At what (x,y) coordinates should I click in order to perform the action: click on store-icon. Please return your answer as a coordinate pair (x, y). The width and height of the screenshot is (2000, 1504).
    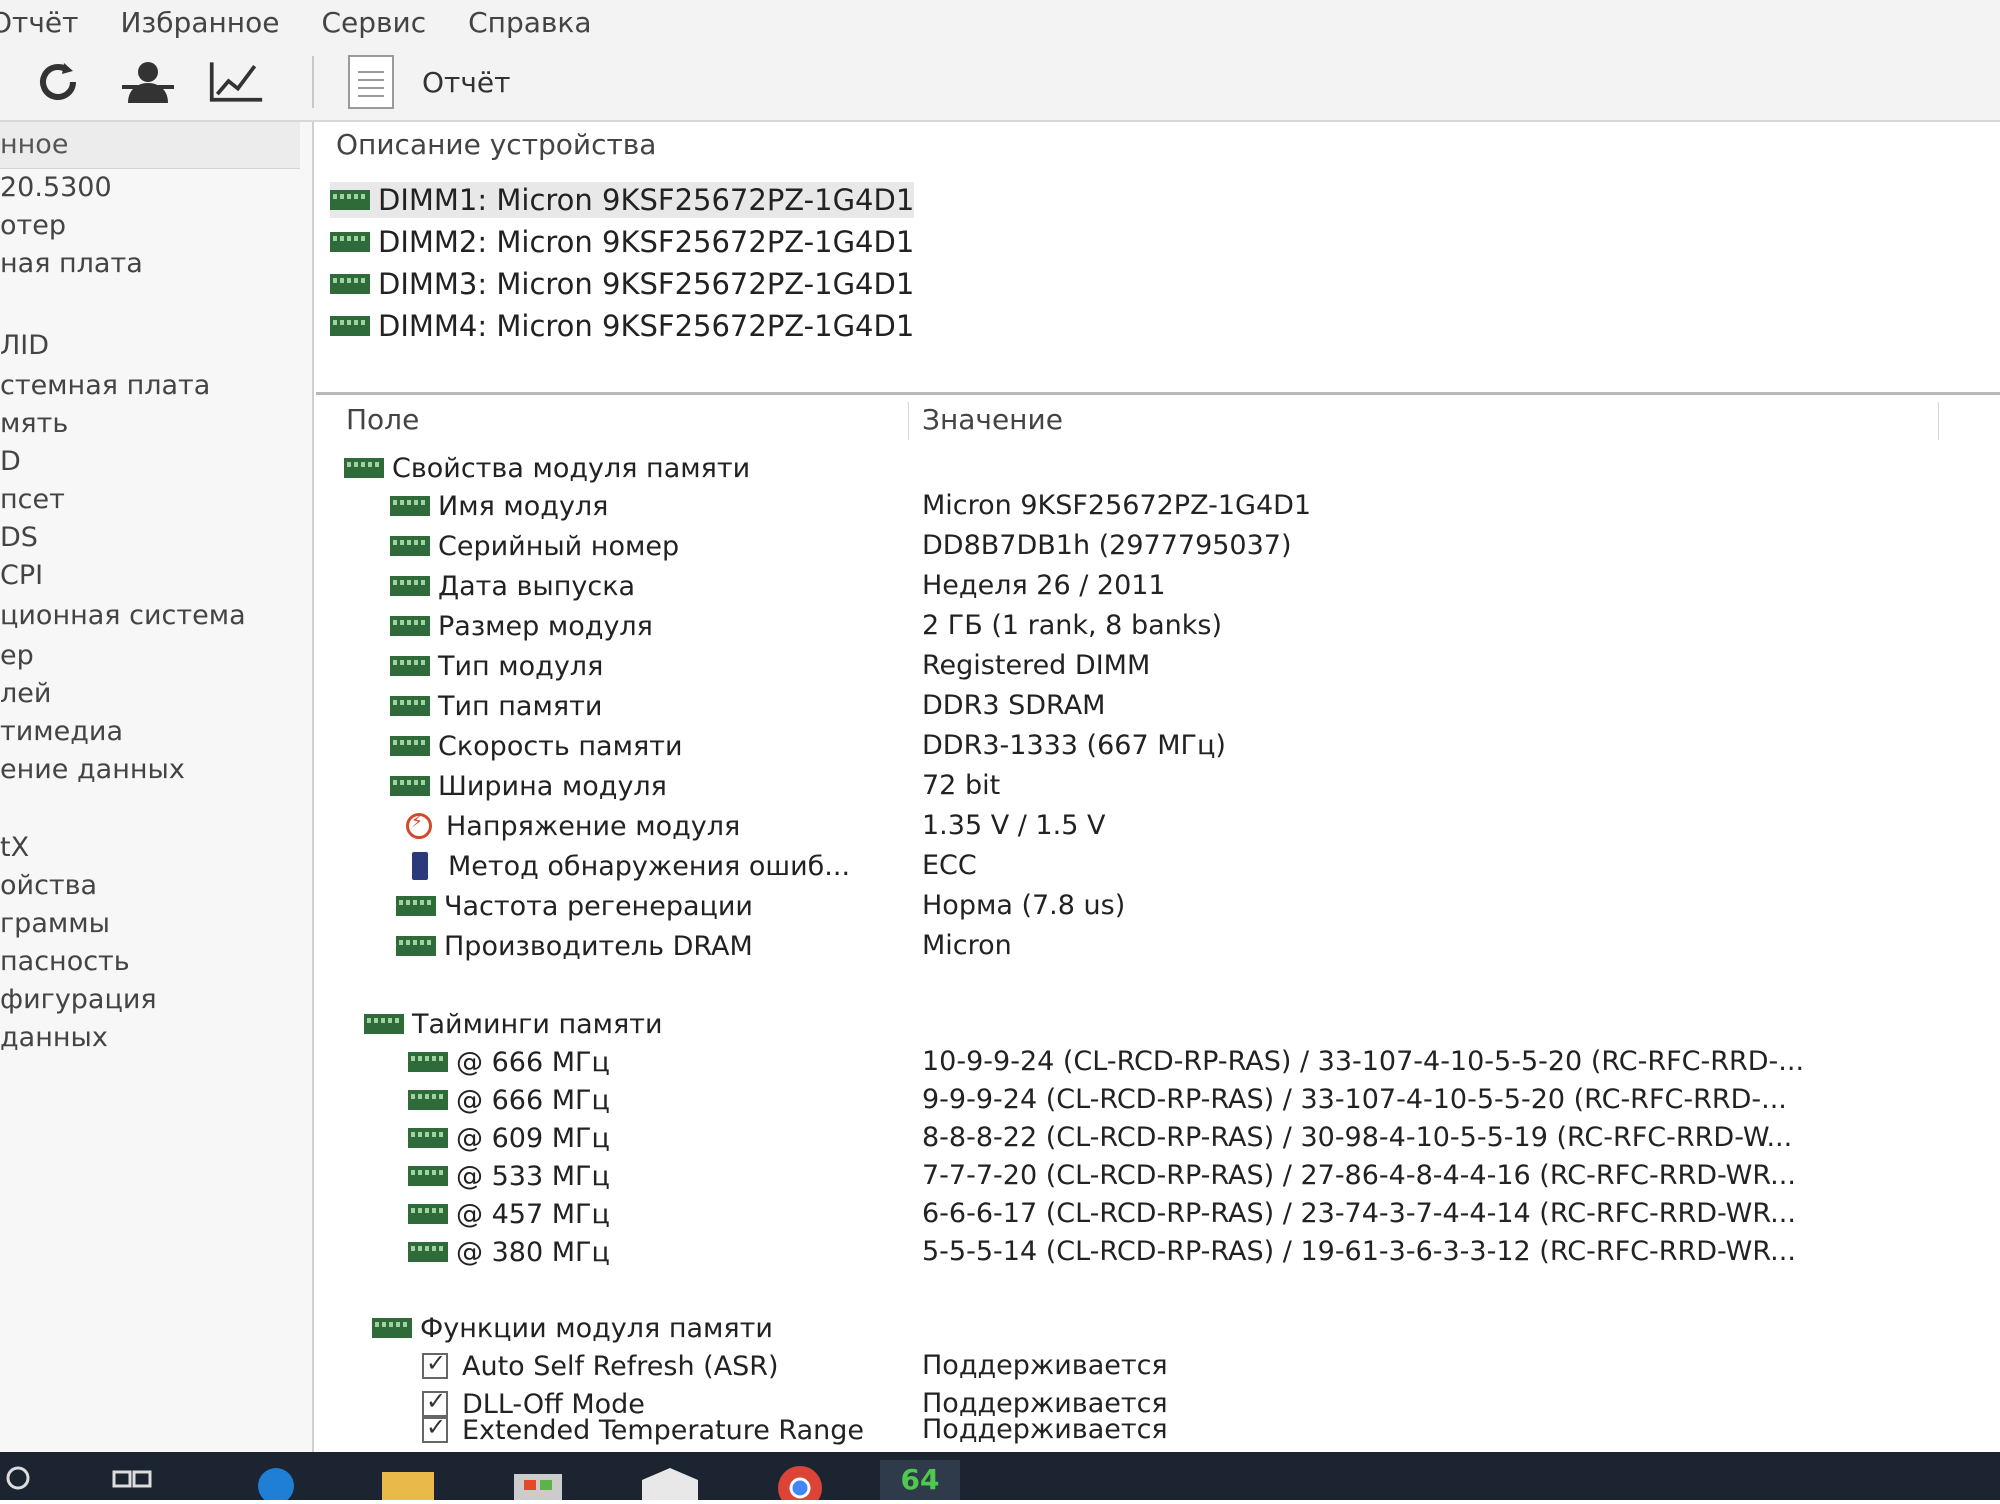
    Looking at the image, I should click on (536, 1480).